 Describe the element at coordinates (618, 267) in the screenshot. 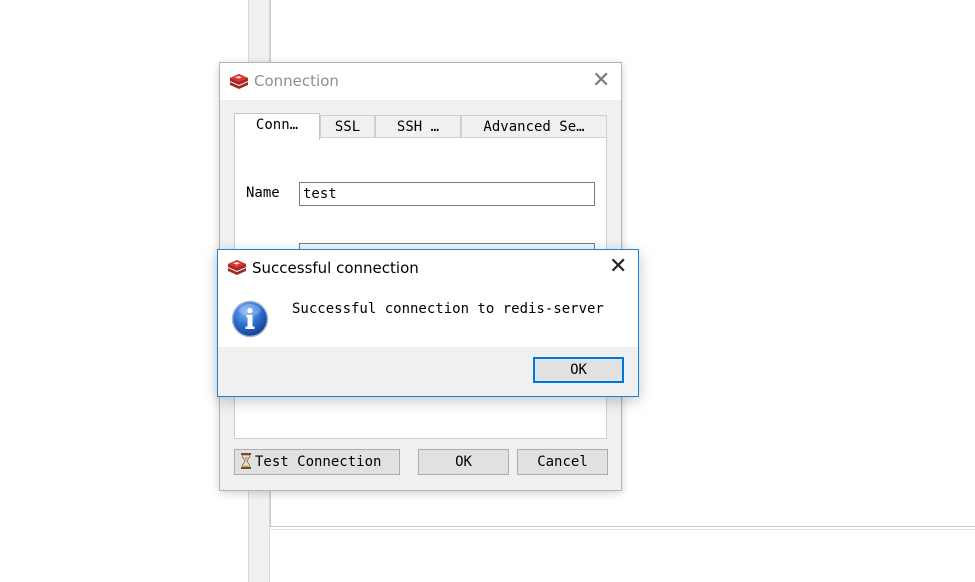

I see `success-dialog-close-icon: ✕` at that location.